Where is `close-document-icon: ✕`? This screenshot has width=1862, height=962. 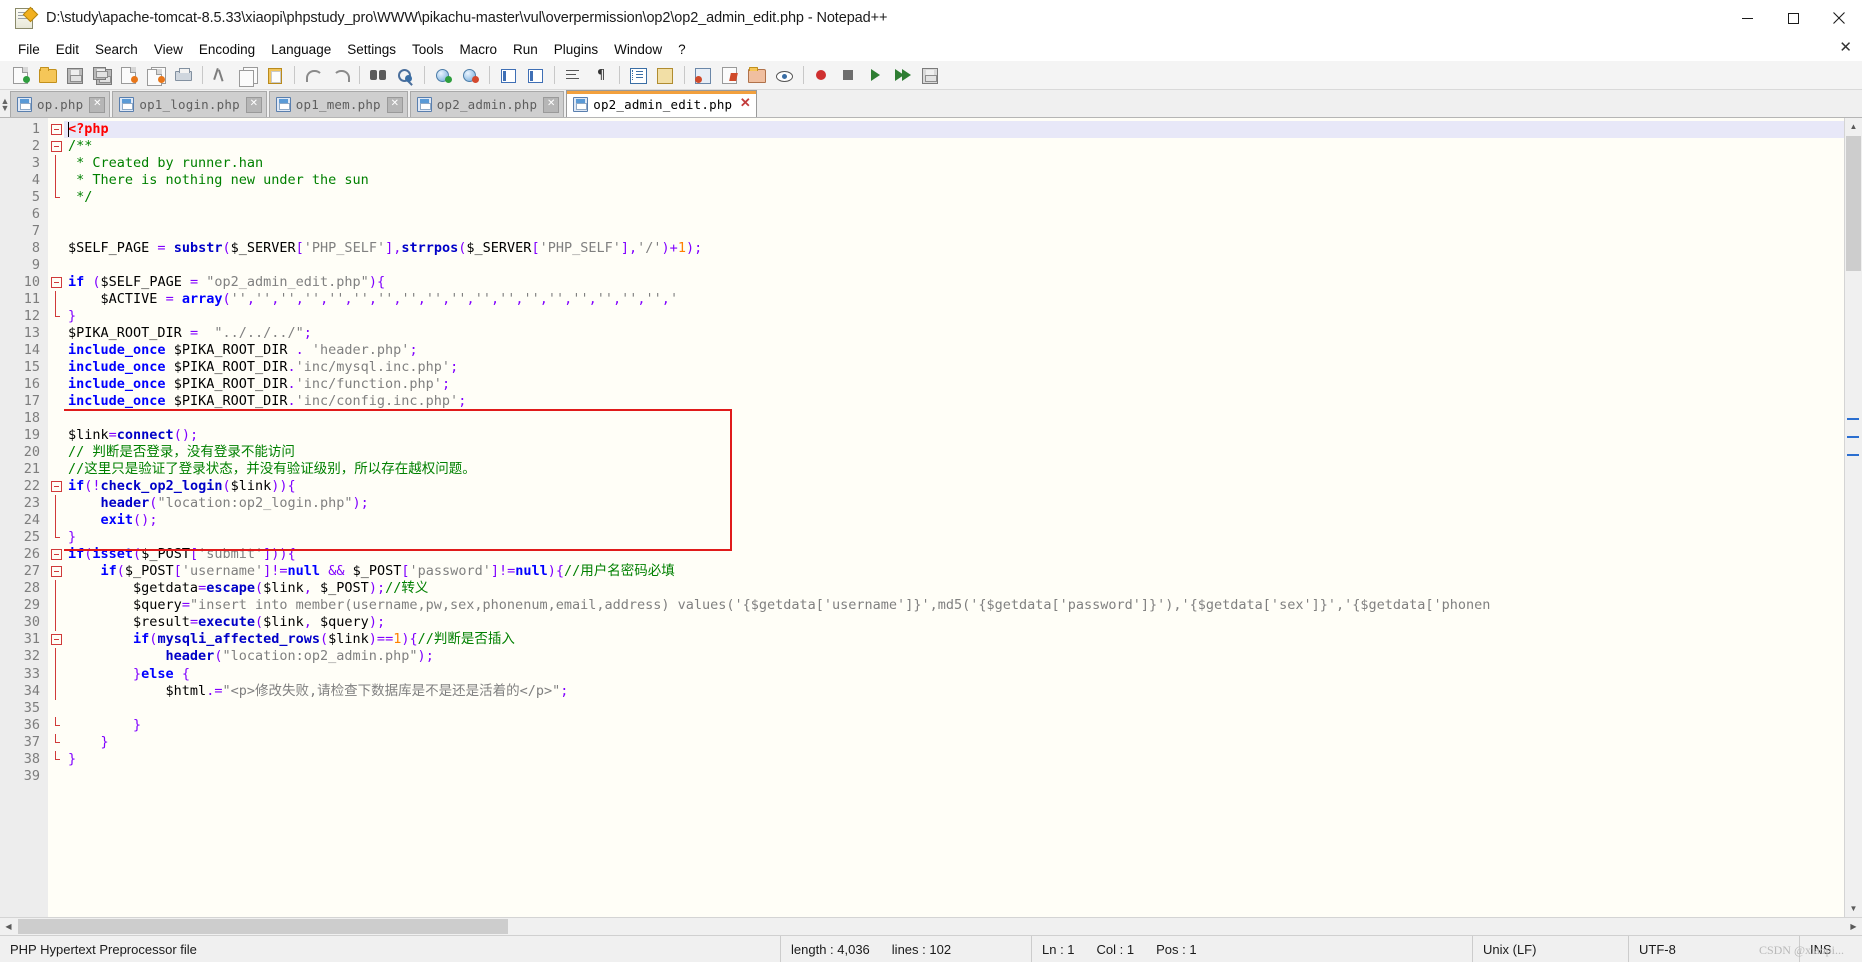 close-document-icon: ✕ is located at coordinates (1845, 48).